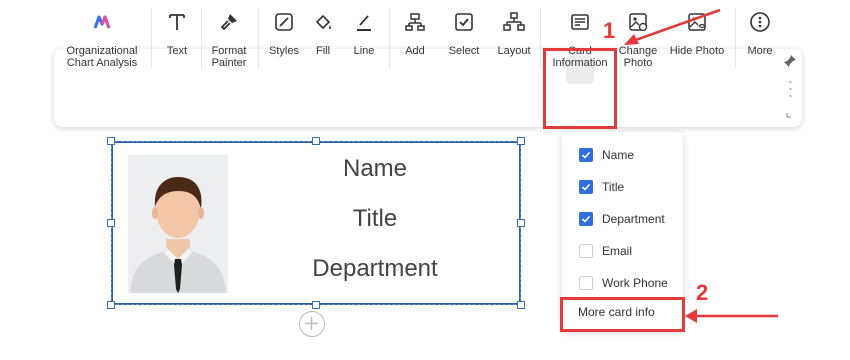 The image size is (850, 360). What do you see at coordinates (760, 22) in the screenshot?
I see `more-icon` at bounding box center [760, 22].